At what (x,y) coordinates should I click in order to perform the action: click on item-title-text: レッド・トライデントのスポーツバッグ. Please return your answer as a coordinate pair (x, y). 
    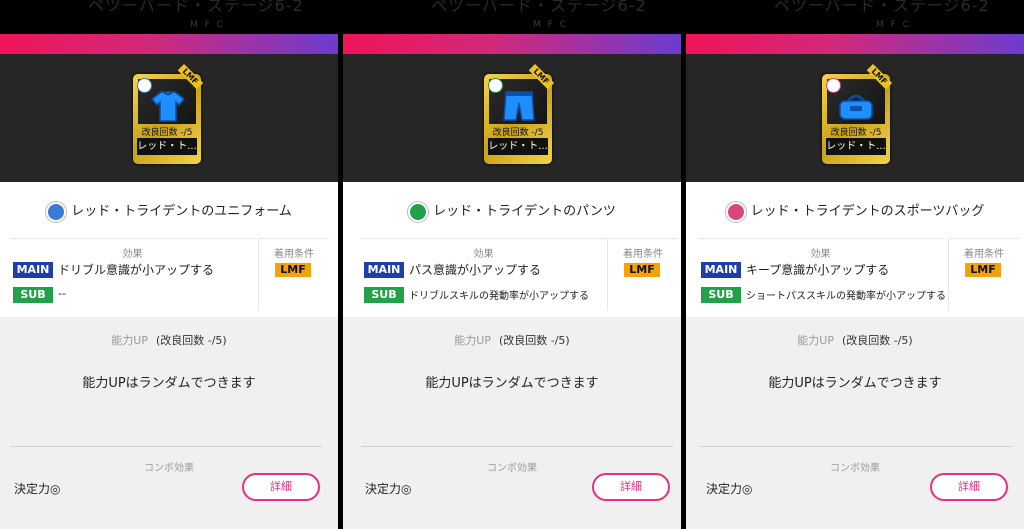
    Looking at the image, I should click on (867, 211).